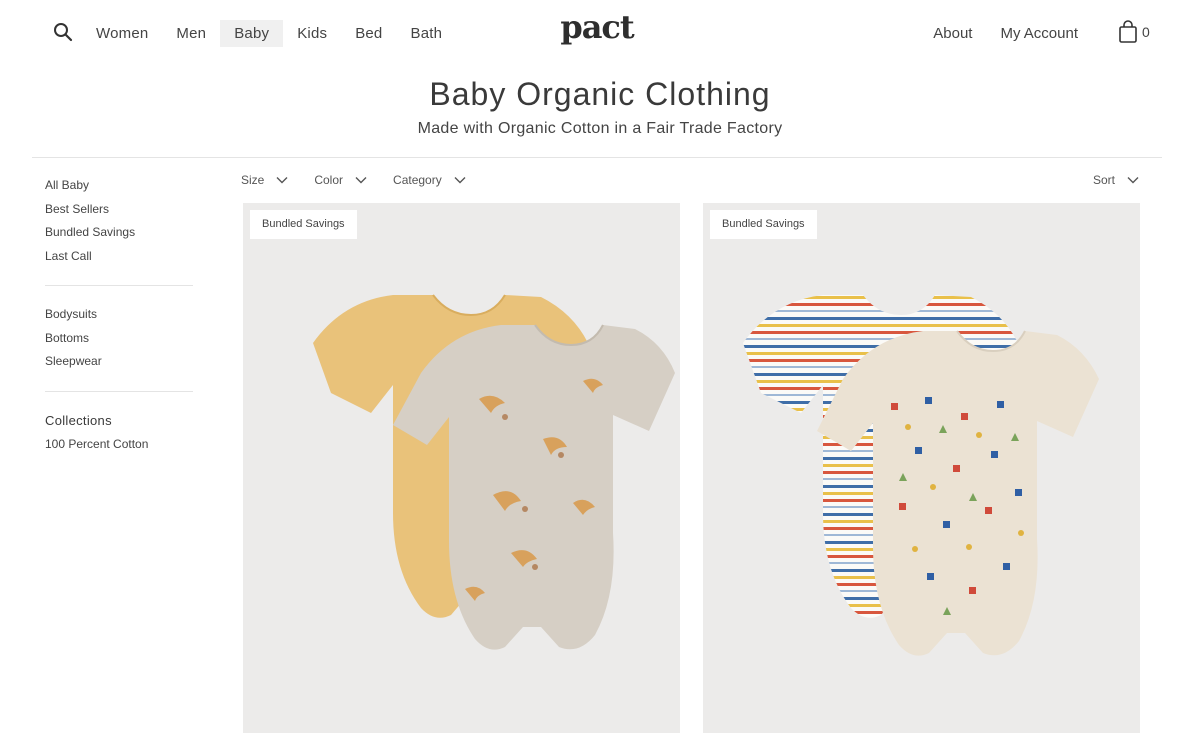 This screenshot has width=1200, height=750. I want to click on sort-dropdown: Sort, so click(1116, 180).